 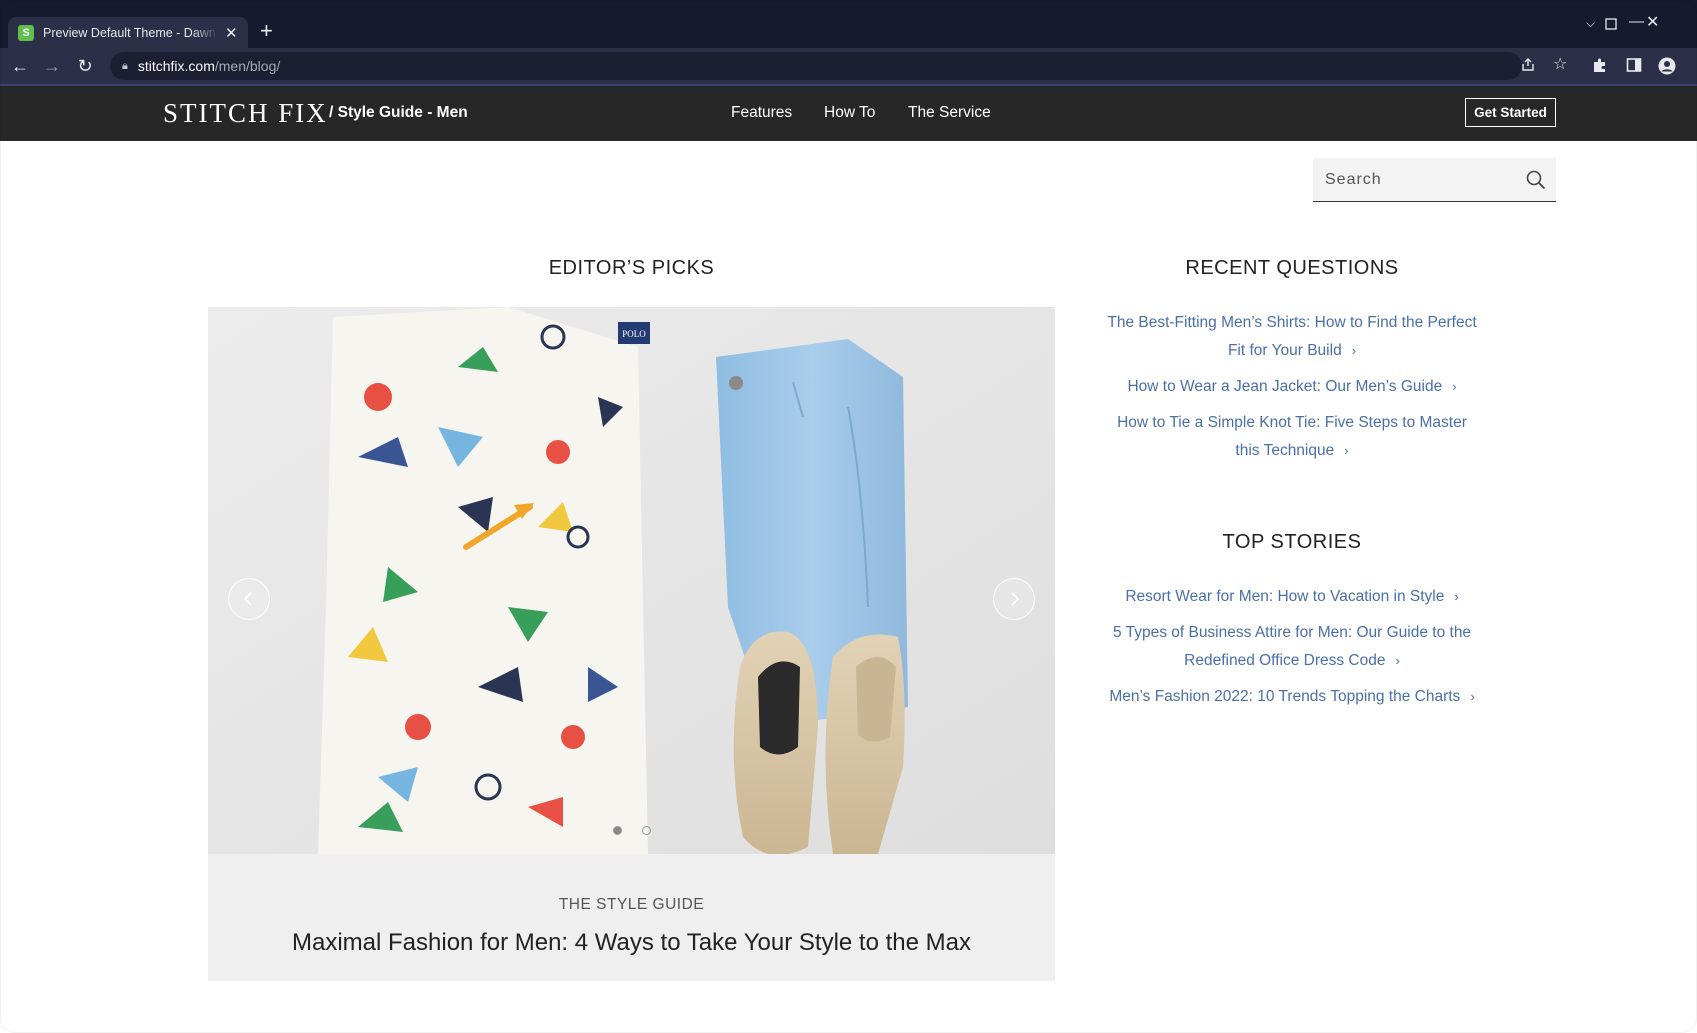 I want to click on chevron-left-icon, so click(x=247, y=599).